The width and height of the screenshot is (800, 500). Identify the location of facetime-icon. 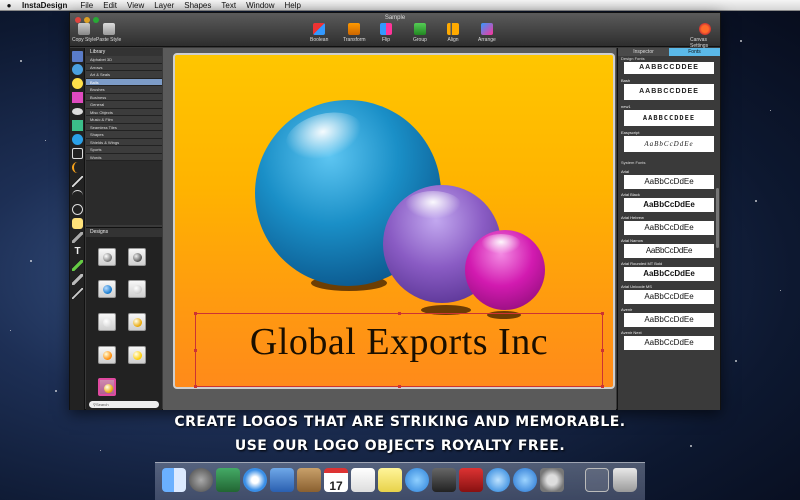
(444, 480).